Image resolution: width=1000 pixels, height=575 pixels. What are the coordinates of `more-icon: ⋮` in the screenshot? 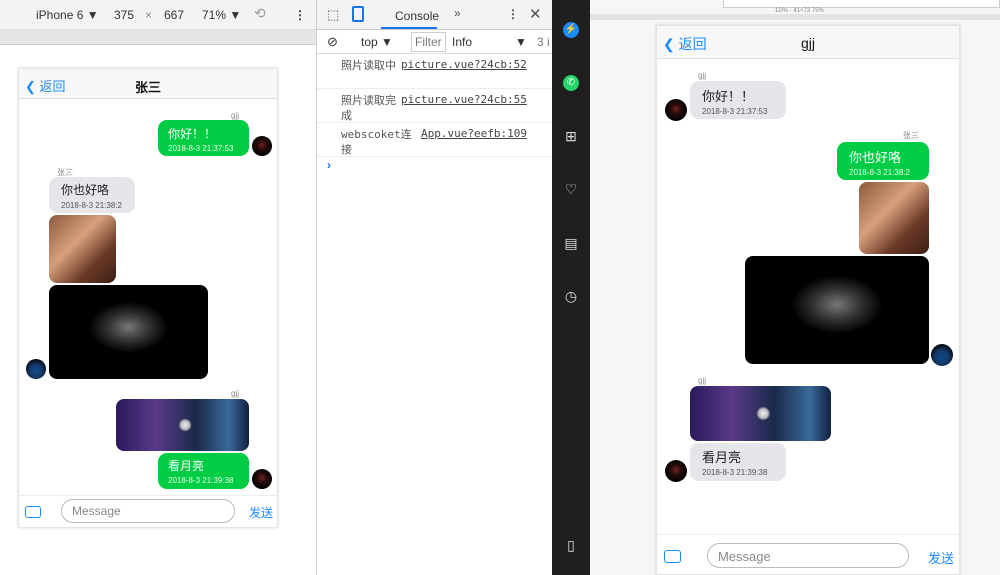 It's located at (300, 15).